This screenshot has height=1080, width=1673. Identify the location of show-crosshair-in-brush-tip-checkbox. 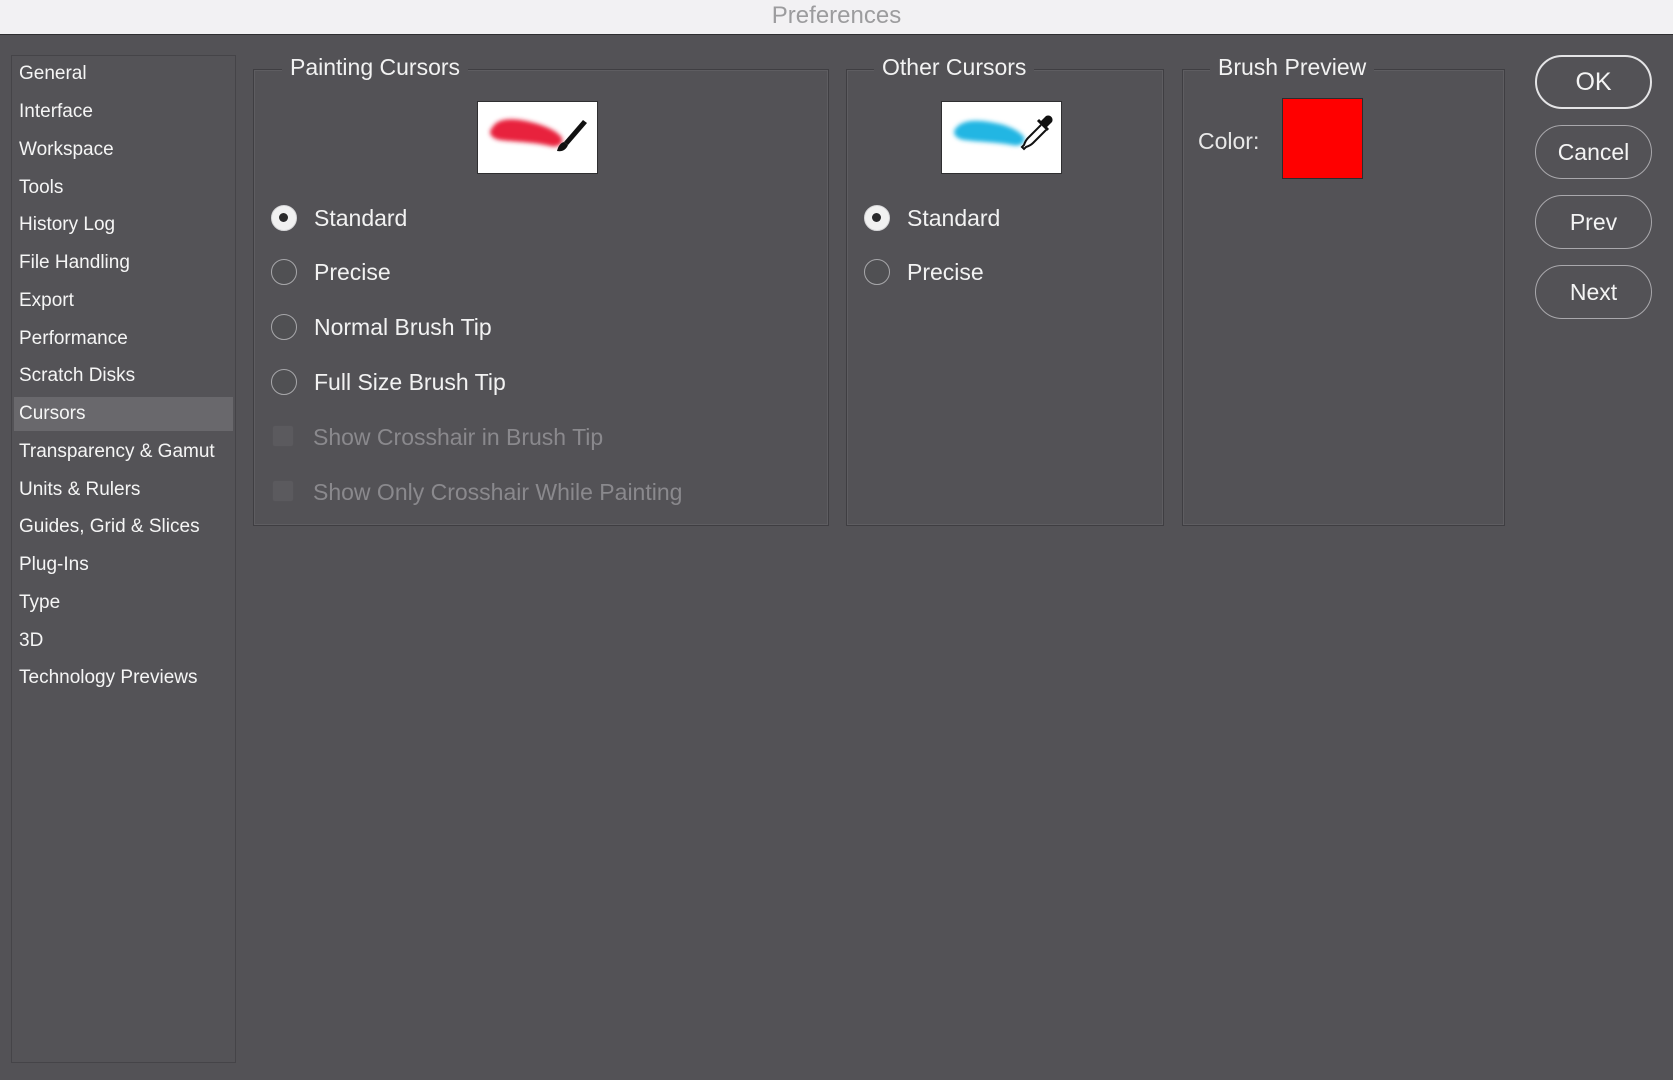
(283, 436).